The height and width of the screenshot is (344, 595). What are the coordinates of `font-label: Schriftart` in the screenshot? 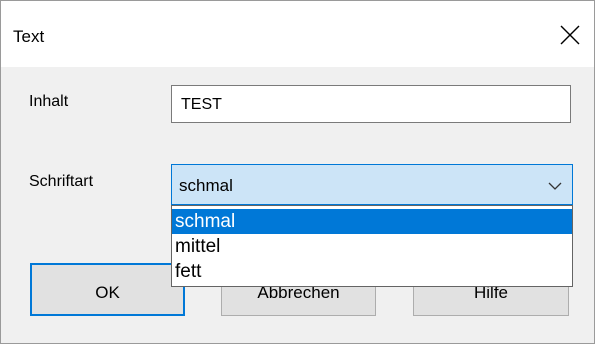 It's located at (61, 181).